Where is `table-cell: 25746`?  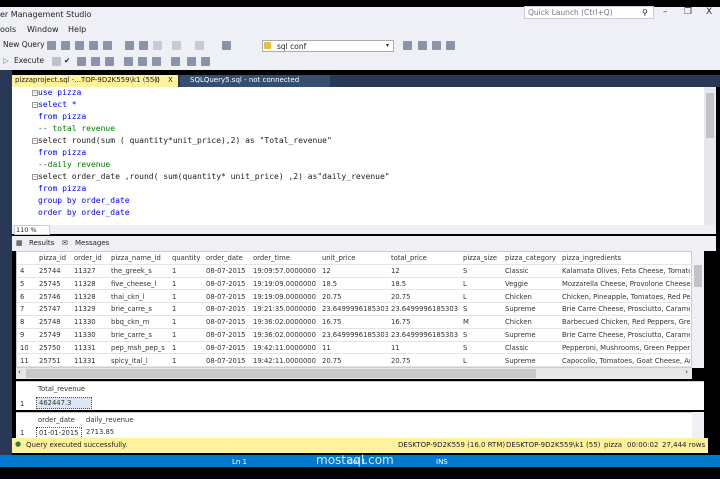 table-cell: 25746 is located at coordinates (55, 297).